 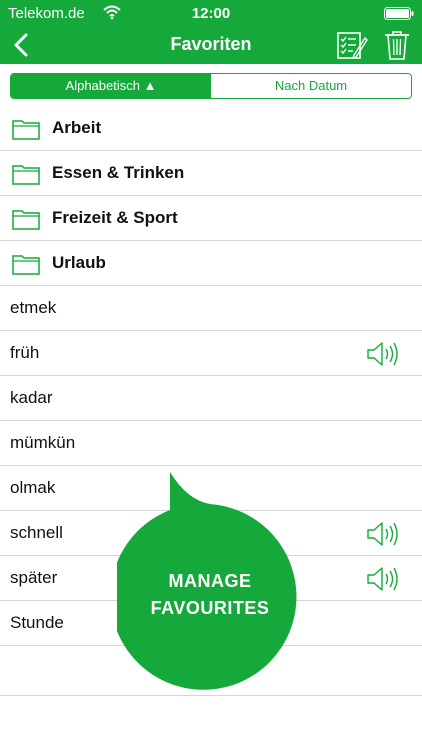 I want to click on list-item: früh, so click(x=211, y=353).